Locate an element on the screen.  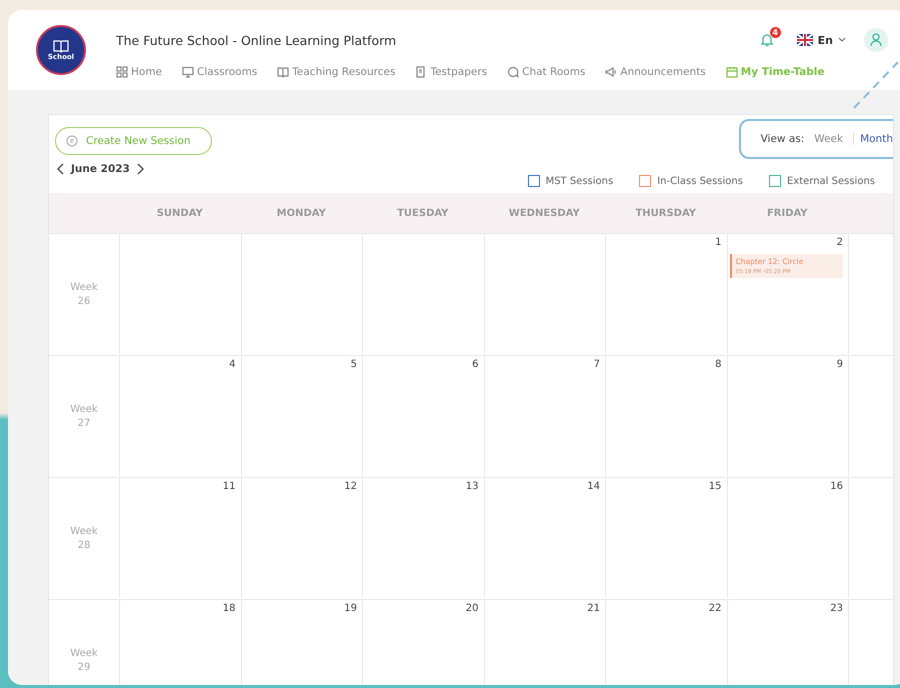
view-option: Month is located at coordinates (873, 139).